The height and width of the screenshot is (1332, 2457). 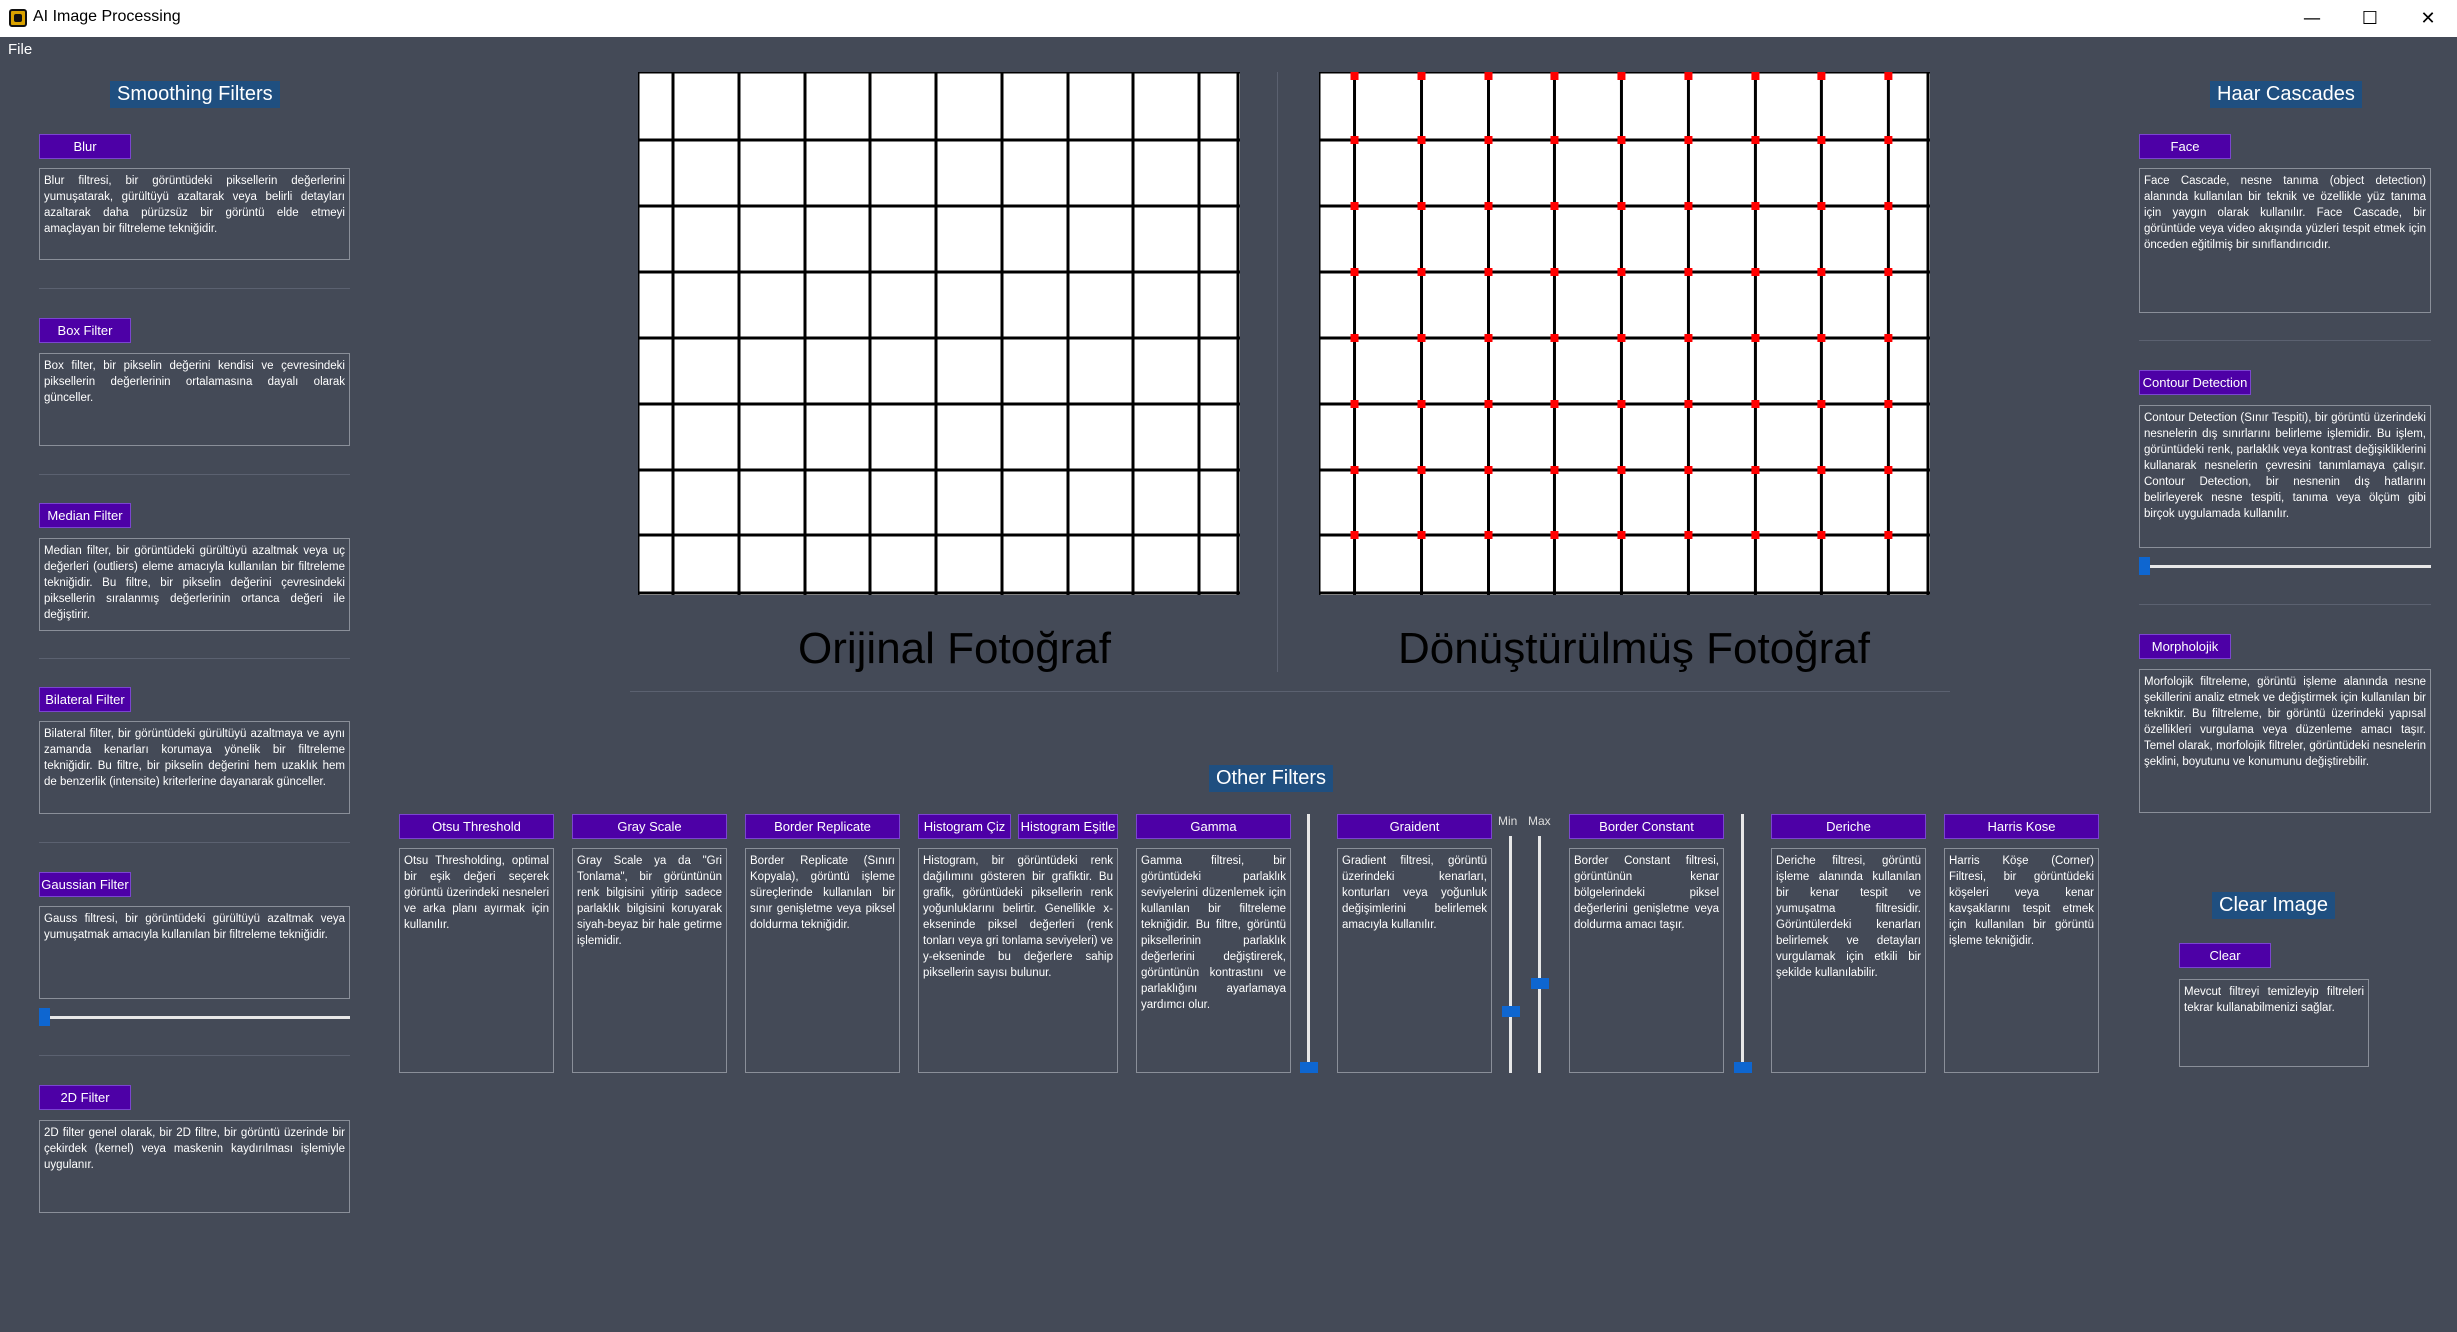 I want to click on menu-bar: File, so click(x=1228, y=50).